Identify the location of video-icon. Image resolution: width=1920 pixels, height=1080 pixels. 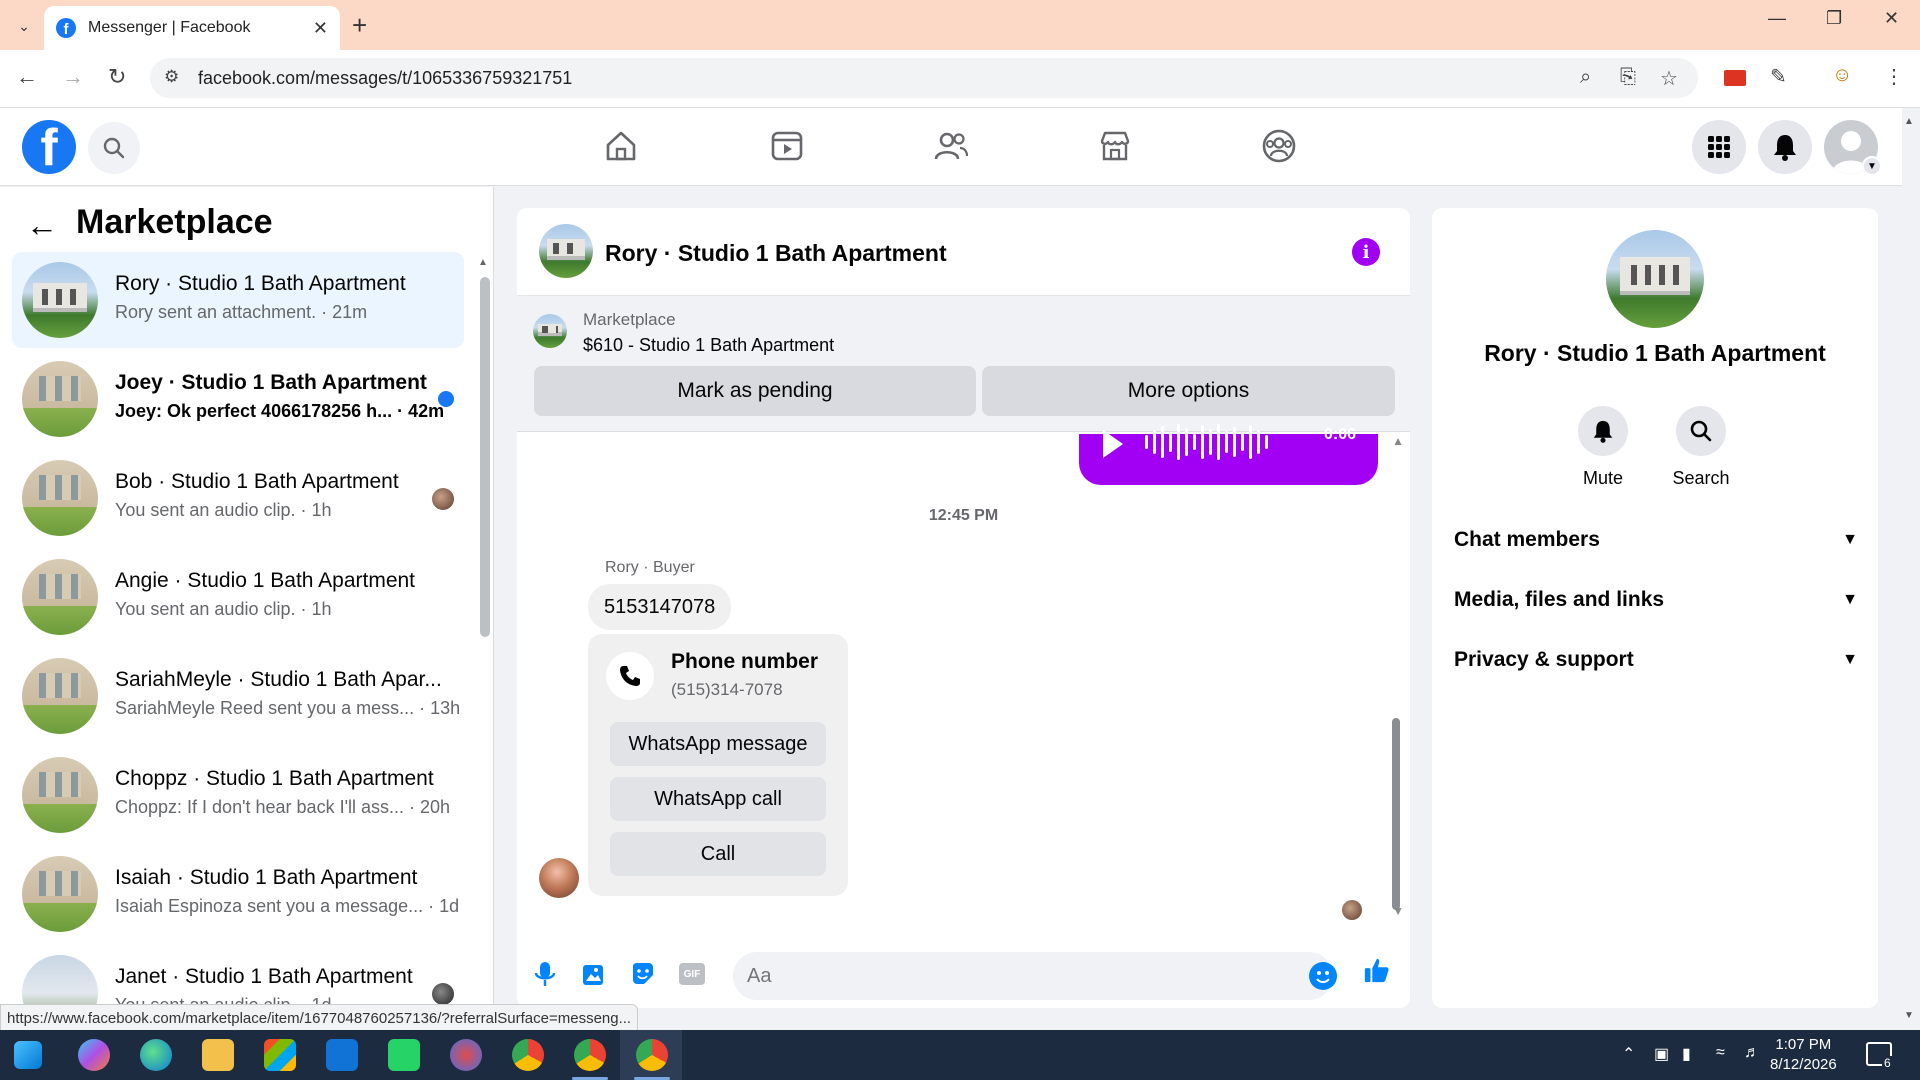
(787, 146).